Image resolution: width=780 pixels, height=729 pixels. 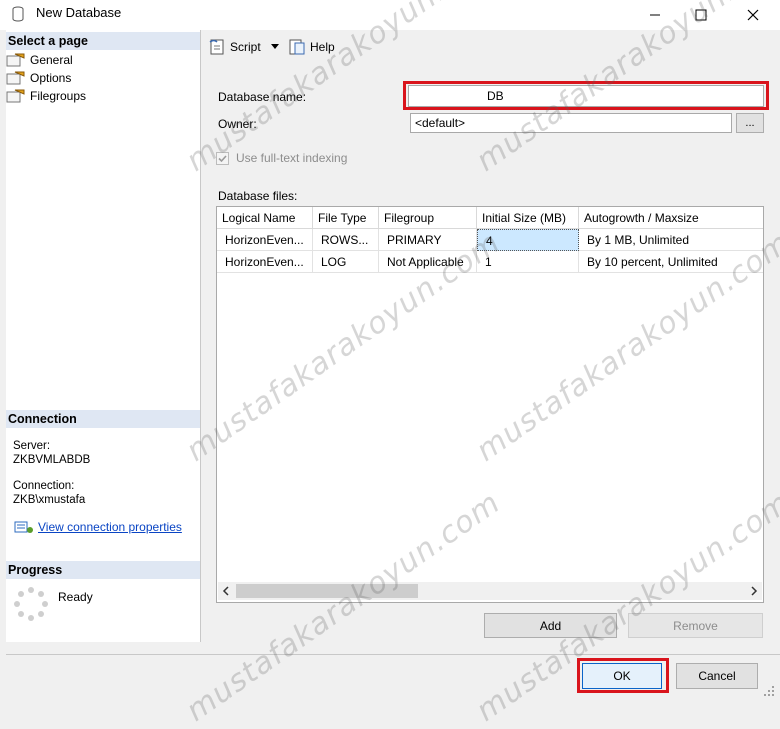 What do you see at coordinates (754, 591) in the screenshot?
I see `scroll-right-icon` at bounding box center [754, 591].